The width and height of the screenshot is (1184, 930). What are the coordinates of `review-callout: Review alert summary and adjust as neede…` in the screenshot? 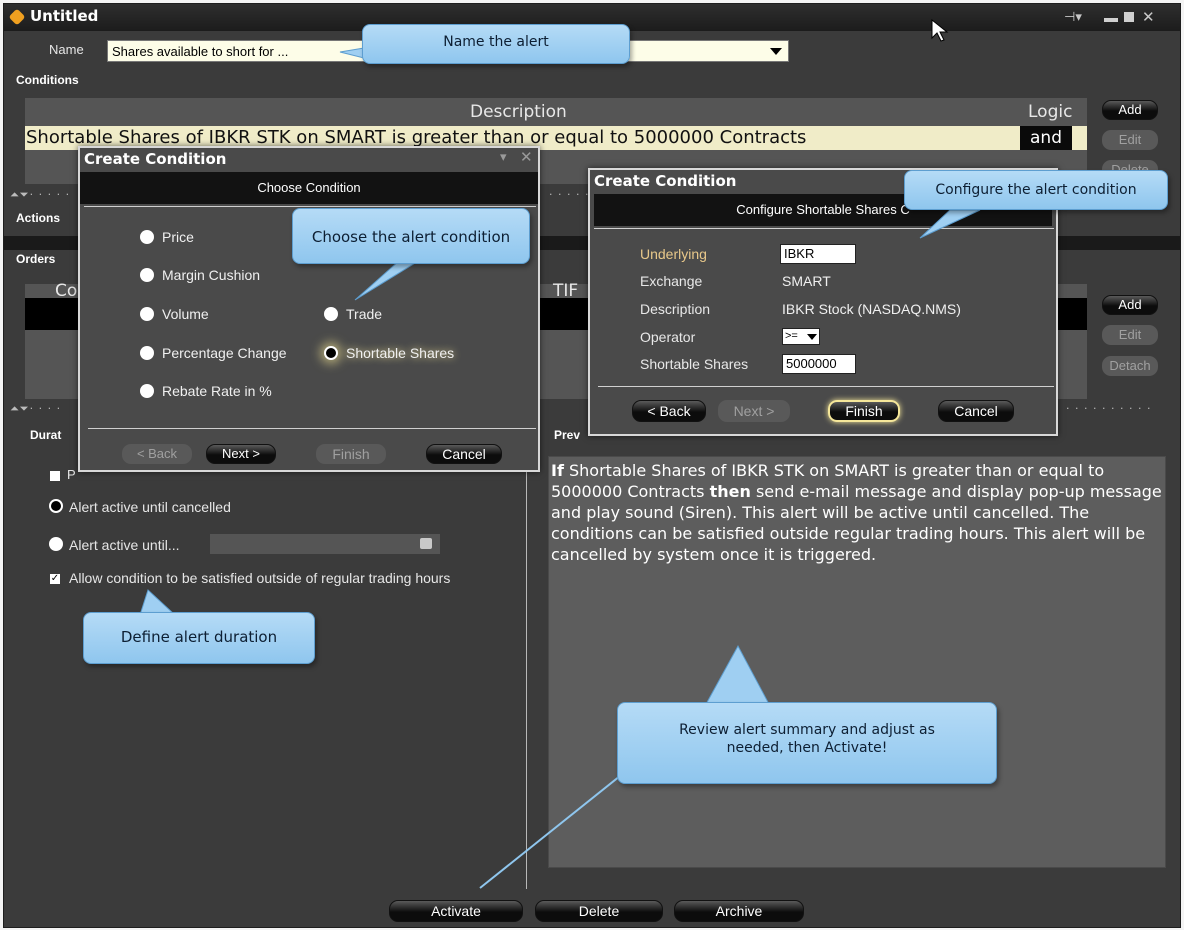 It's located at (807, 743).